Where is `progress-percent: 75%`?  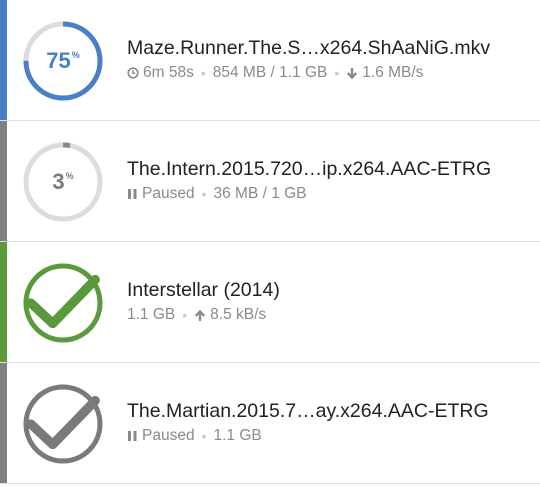 progress-percent: 75% is located at coordinates (63, 61).